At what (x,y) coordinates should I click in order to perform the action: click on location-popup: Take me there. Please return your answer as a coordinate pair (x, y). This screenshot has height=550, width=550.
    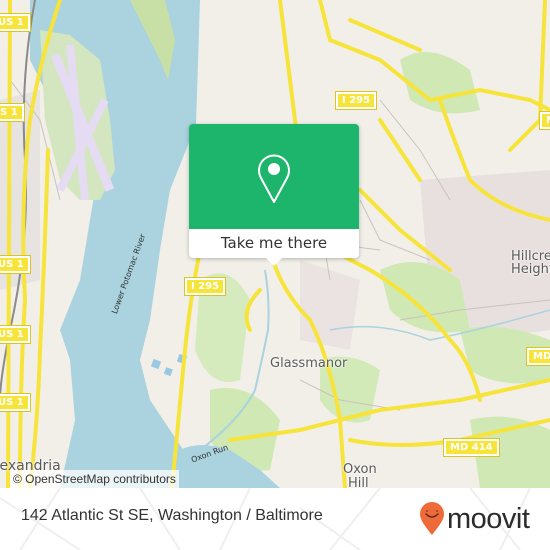
    Looking at the image, I should click on (274, 195).